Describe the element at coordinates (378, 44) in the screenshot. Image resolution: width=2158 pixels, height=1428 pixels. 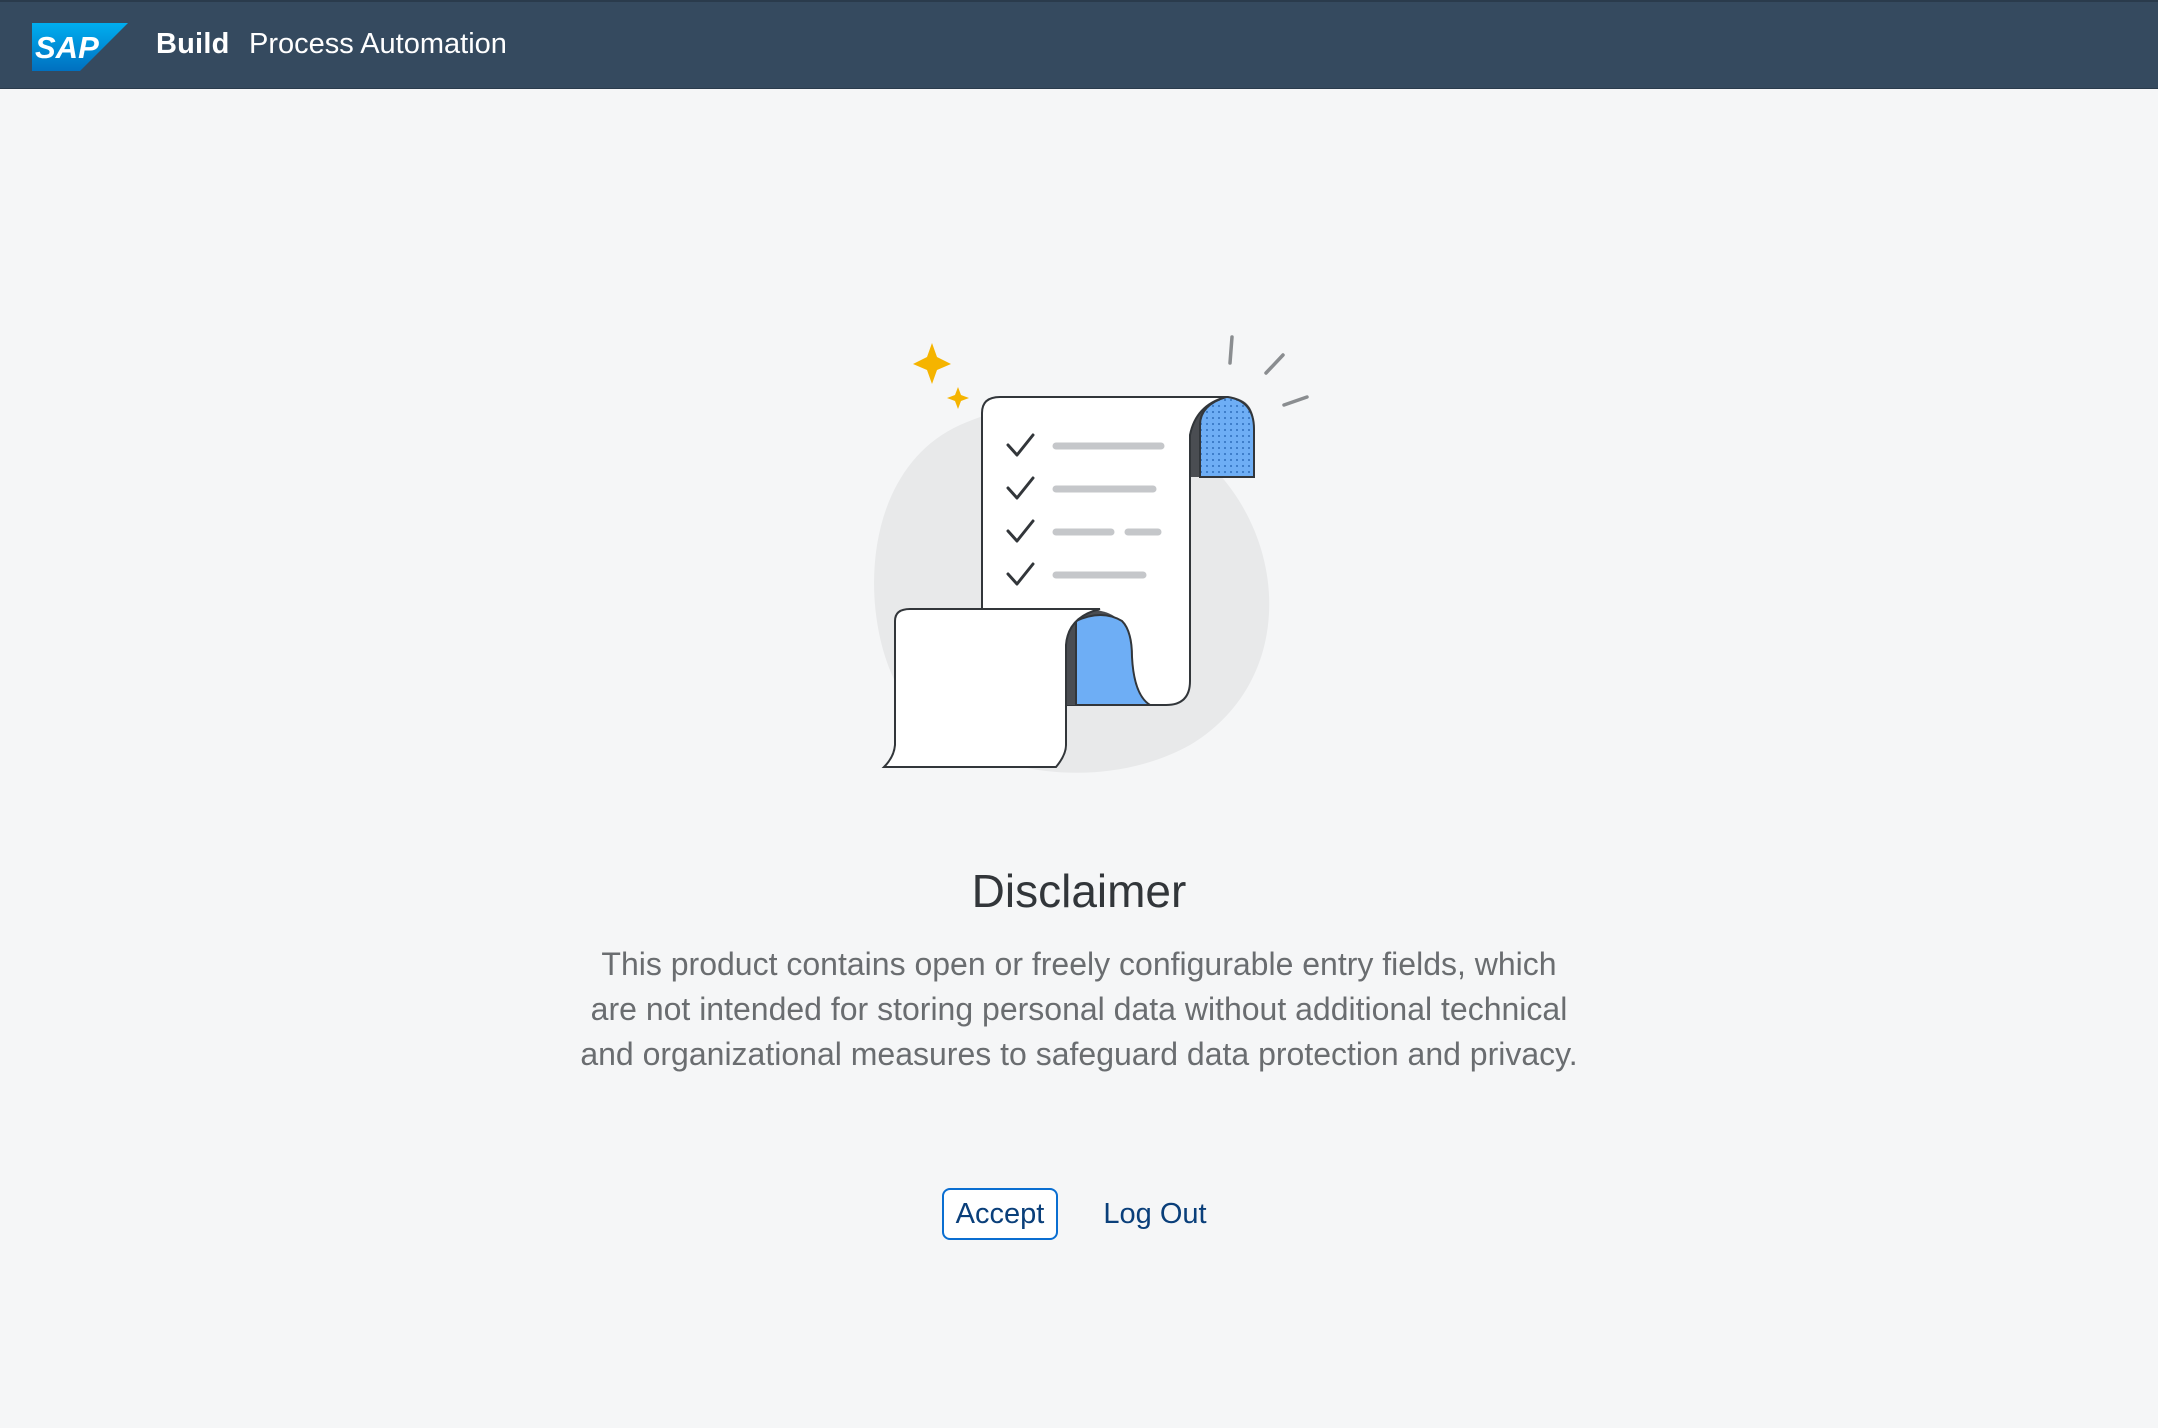
I see `product-name-label: Process Automation` at that location.